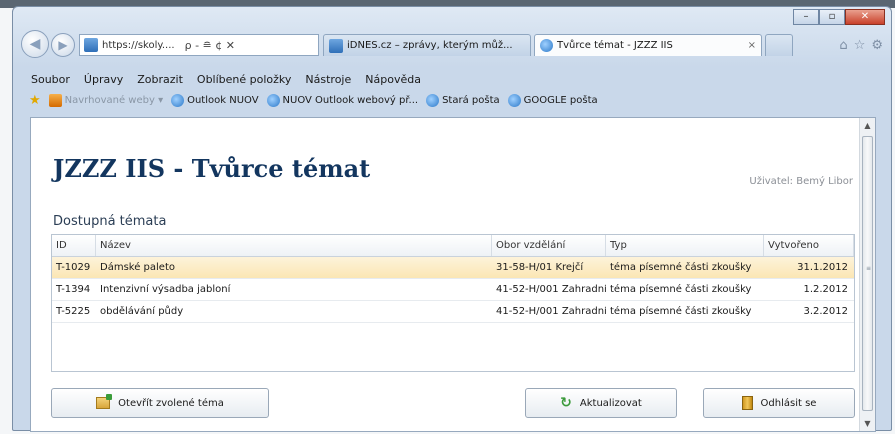 The image size is (895, 434). I want to click on logout-button: Odhlásit se, so click(779, 403).